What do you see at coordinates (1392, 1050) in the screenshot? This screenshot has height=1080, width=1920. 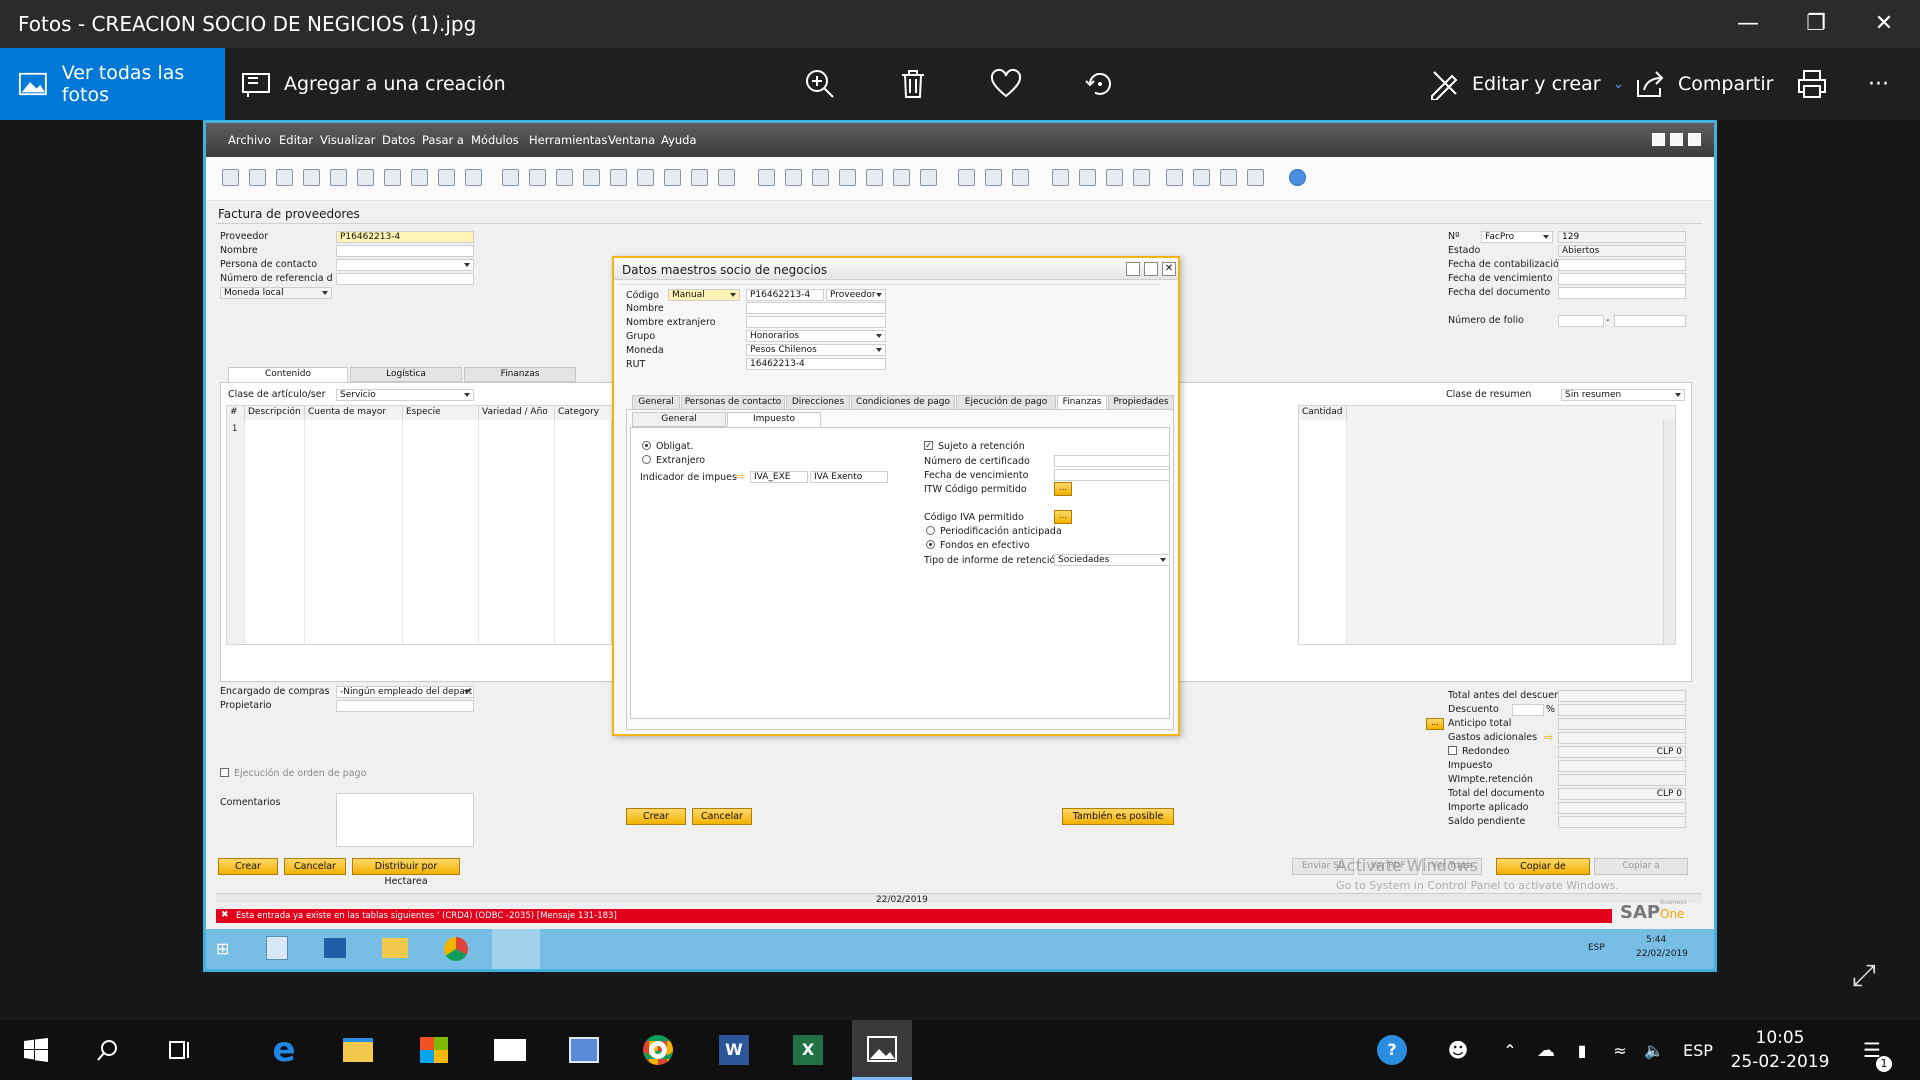 I see `help-tray-button: ?` at bounding box center [1392, 1050].